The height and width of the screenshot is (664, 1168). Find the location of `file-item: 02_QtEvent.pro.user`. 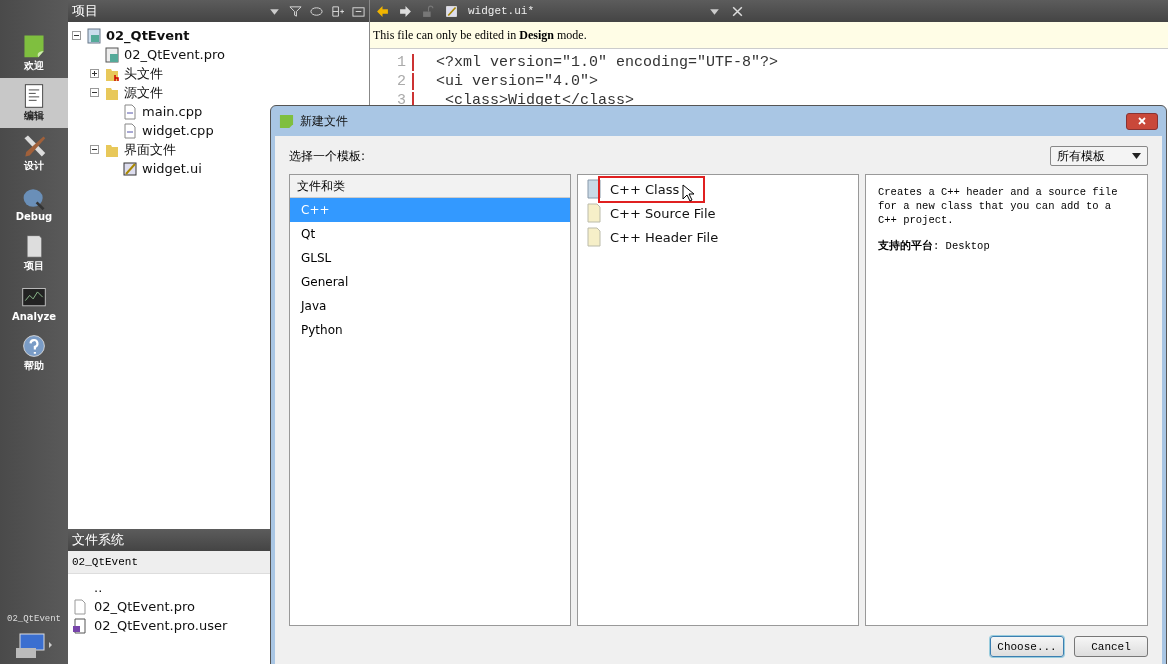

file-item: 02_QtEvent.pro.user is located at coordinates (161, 625).